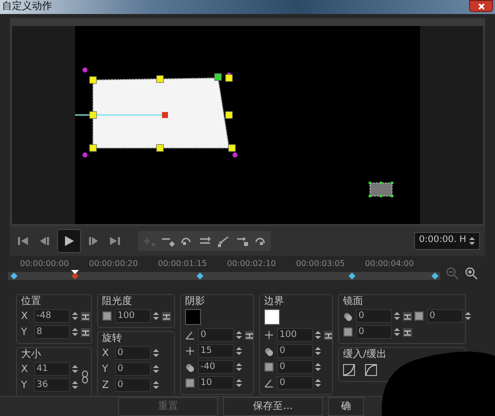 Image resolution: width=495 pixels, height=416 pixels. Describe the element at coordinates (52, 316) in the screenshot. I see `number-field: -48` at that location.